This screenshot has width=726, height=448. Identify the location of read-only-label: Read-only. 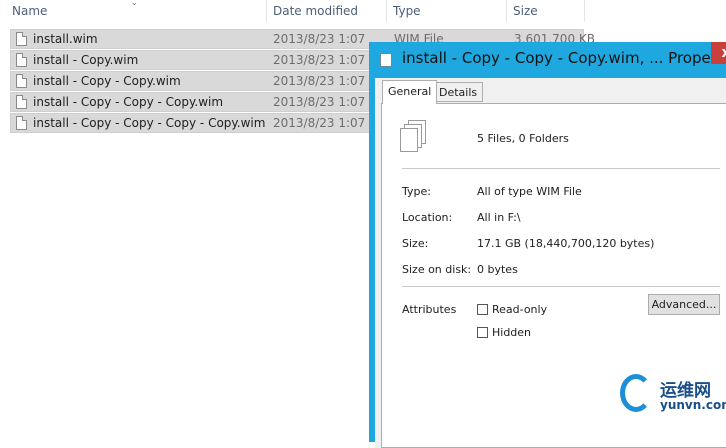
(519, 309).